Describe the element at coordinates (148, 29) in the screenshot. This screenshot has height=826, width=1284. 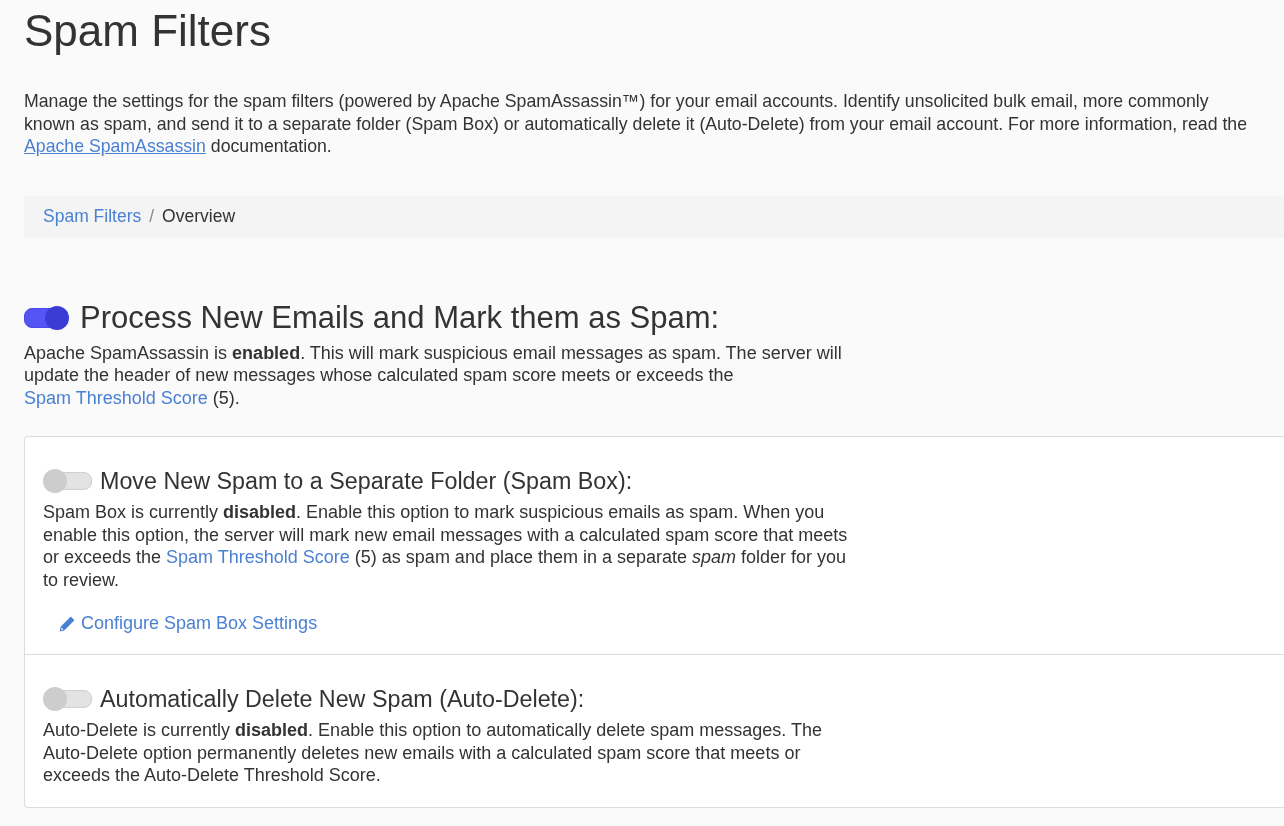
I see `page-title: Spam Filters` at that location.